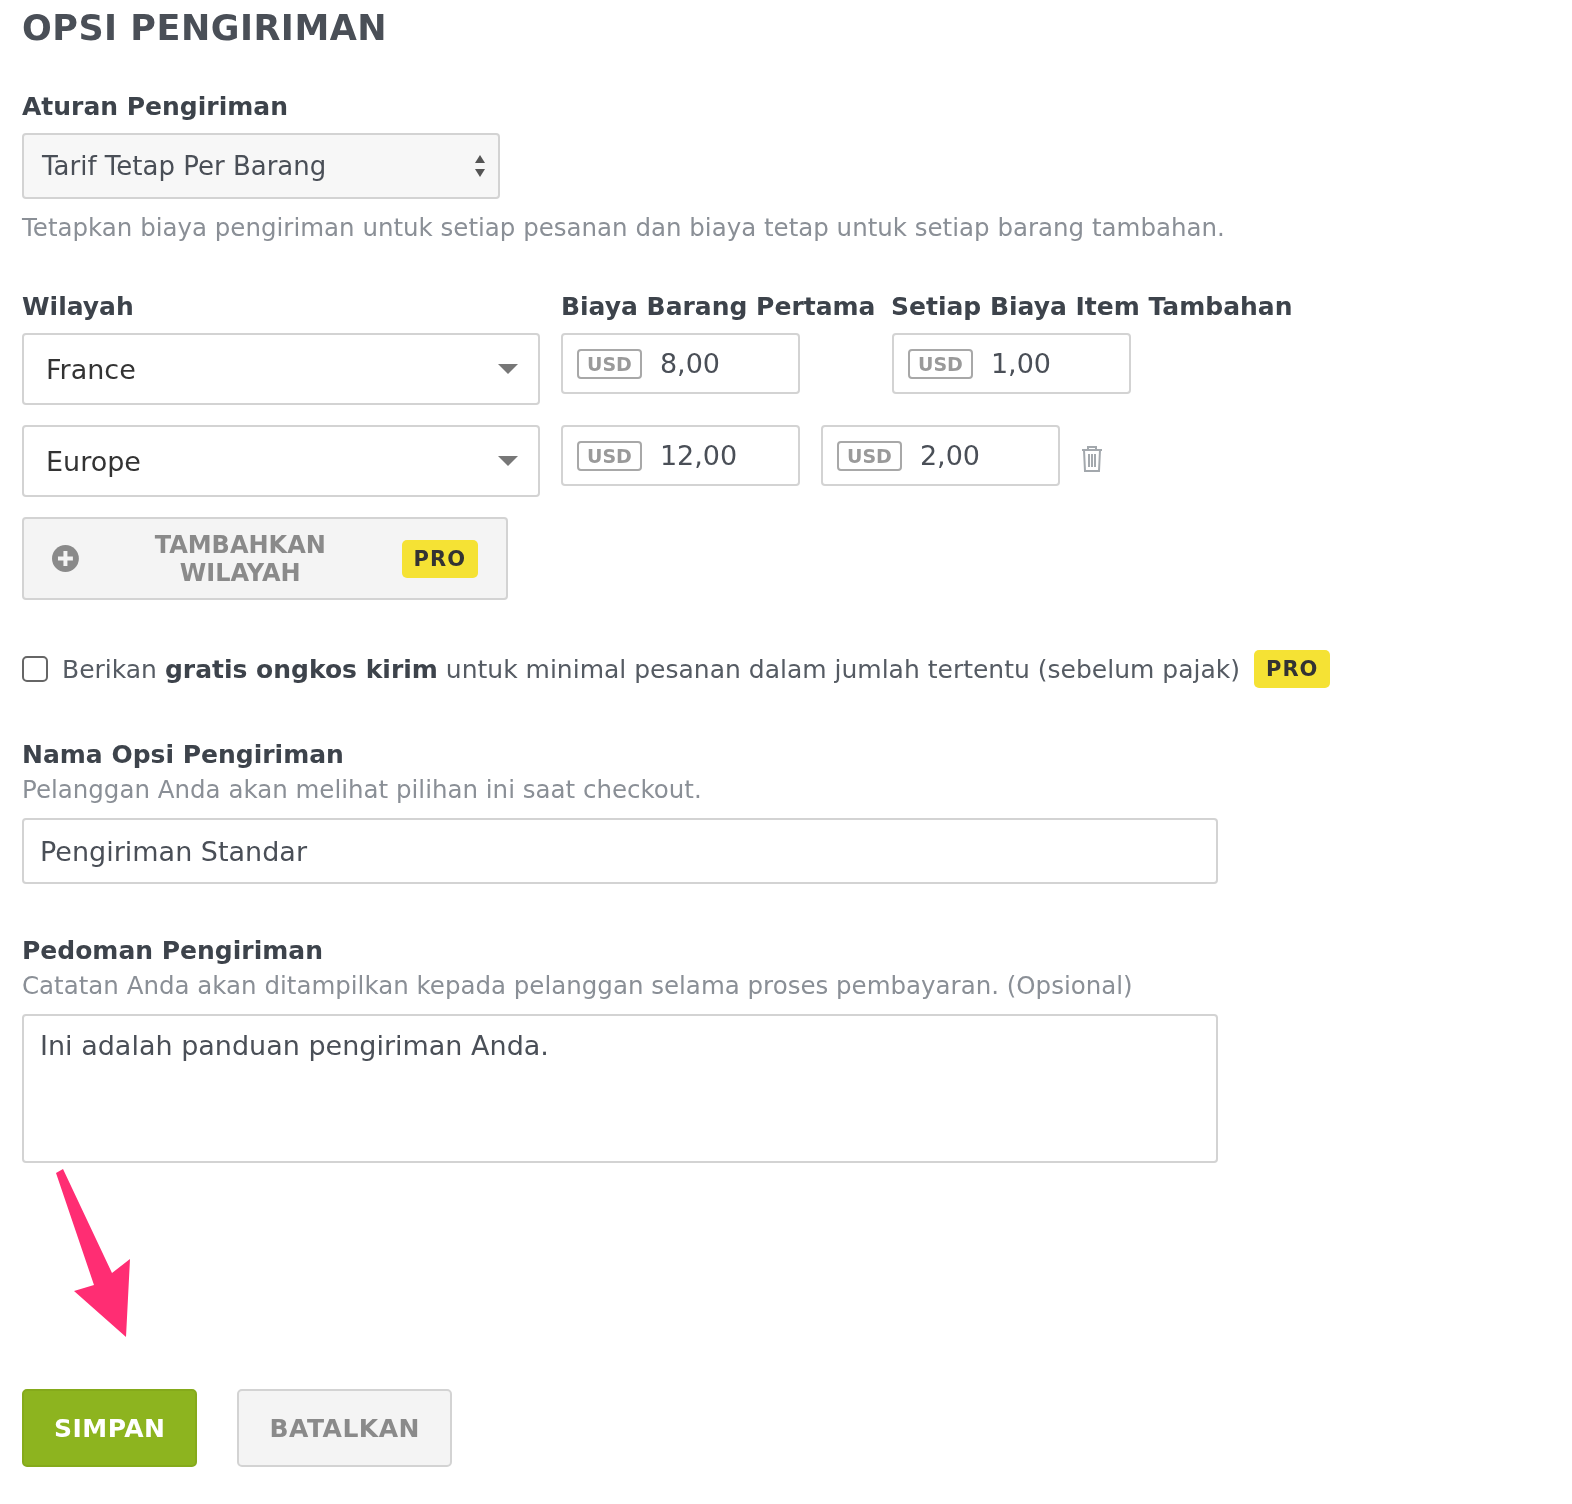  Describe the element at coordinates (183, 754) in the screenshot. I see `field-label: Nama Opsi Pengiriman` at that location.